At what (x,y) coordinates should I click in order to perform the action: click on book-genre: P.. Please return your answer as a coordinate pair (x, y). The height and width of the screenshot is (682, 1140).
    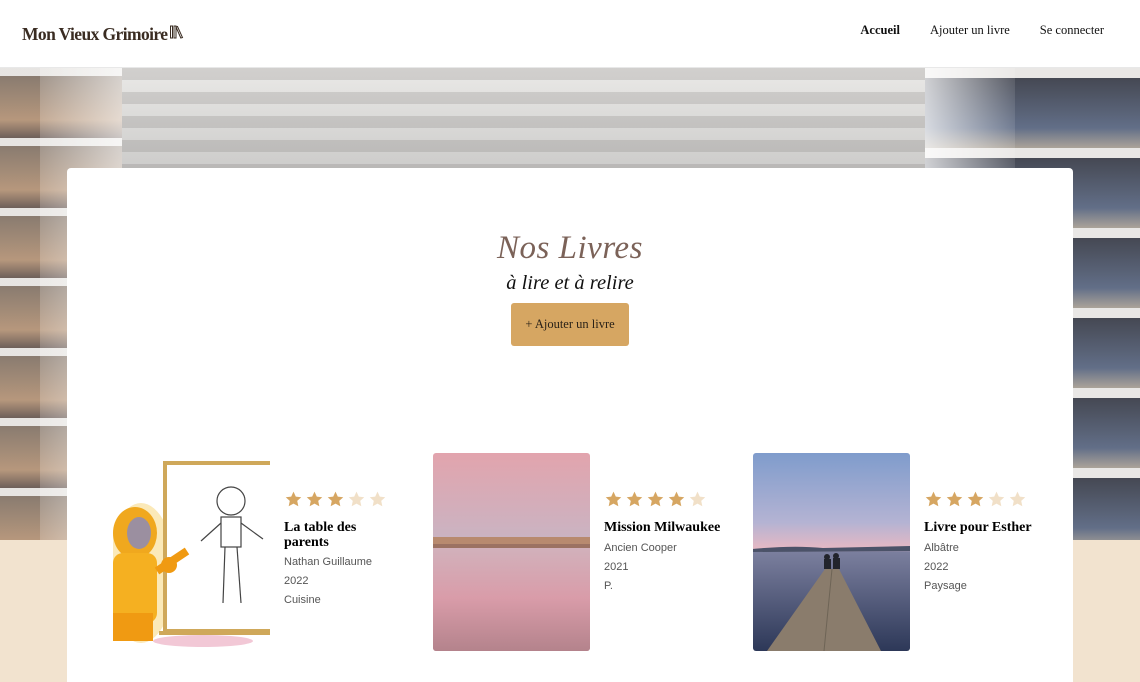
    Looking at the image, I should click on (608, 585).